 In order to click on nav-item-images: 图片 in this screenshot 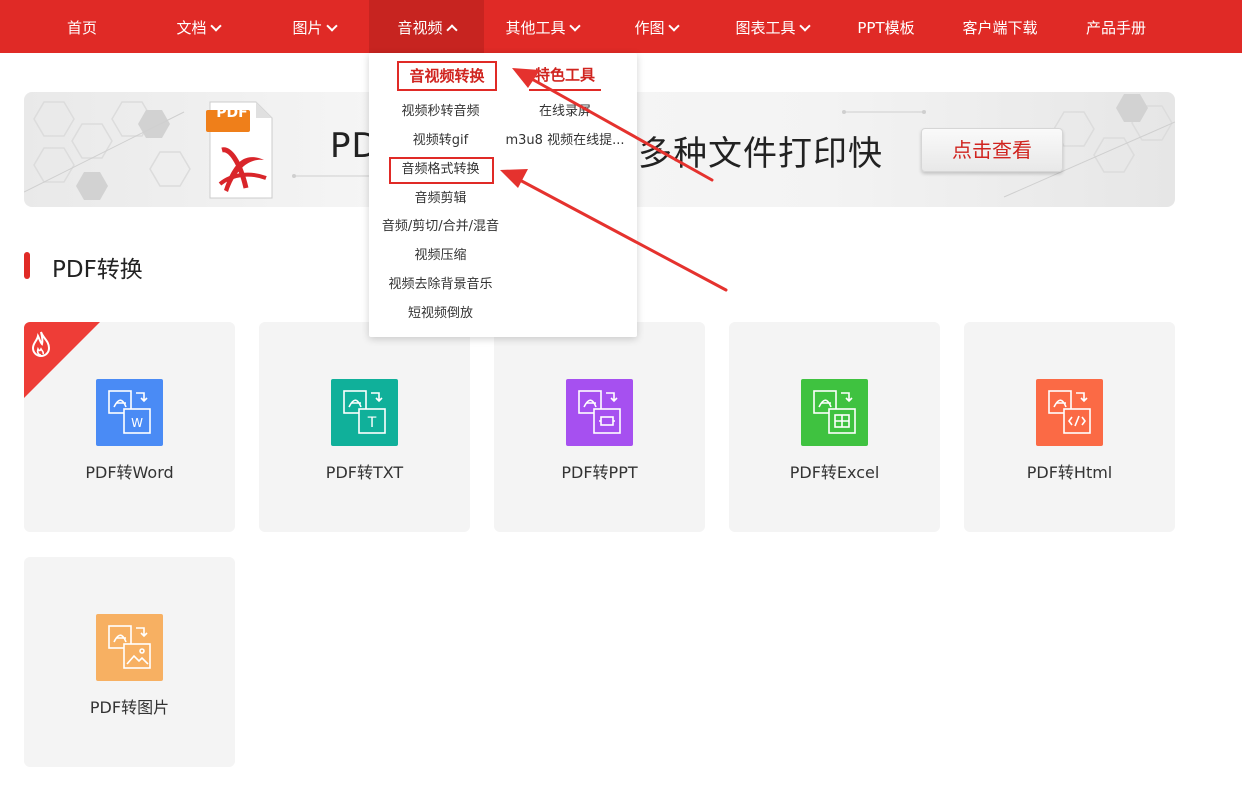, I will do `click(314, 26)`.